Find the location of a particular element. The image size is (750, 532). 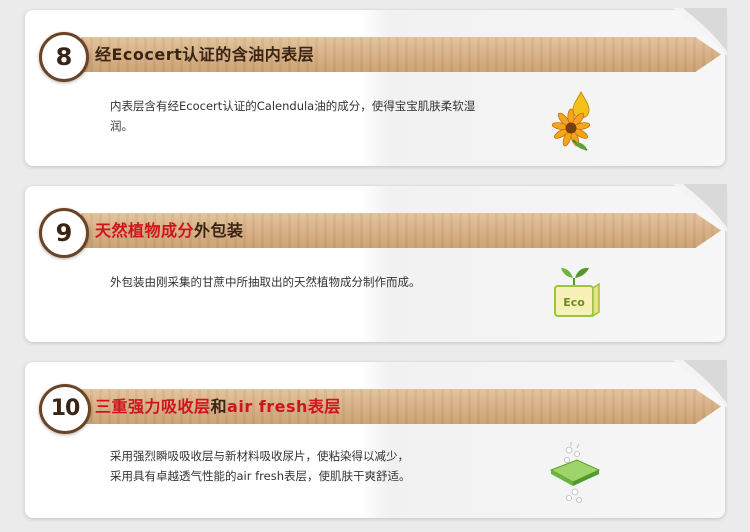

card-title: 三重强力吸收层和air fresh表层 is located at coordinates (218, 406).